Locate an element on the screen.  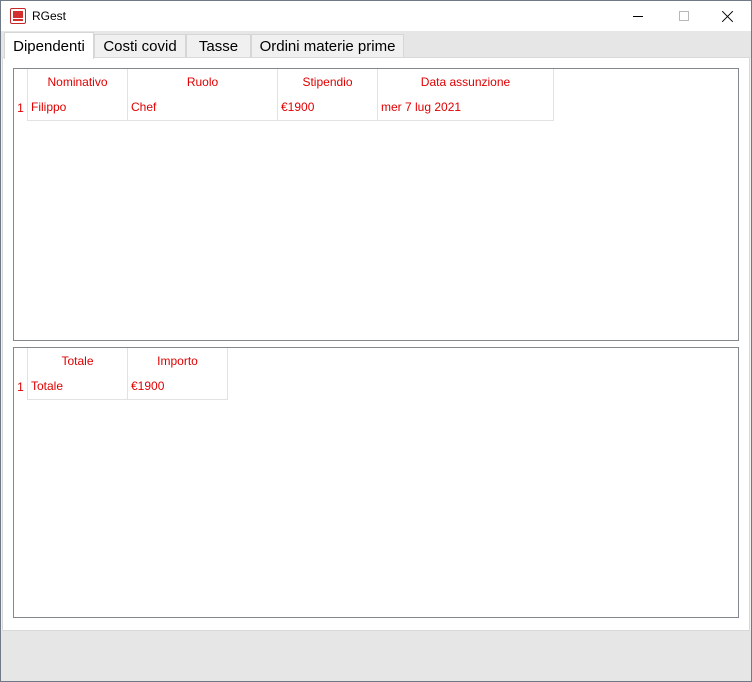
maximize-button is located at coordinates (684, 16).